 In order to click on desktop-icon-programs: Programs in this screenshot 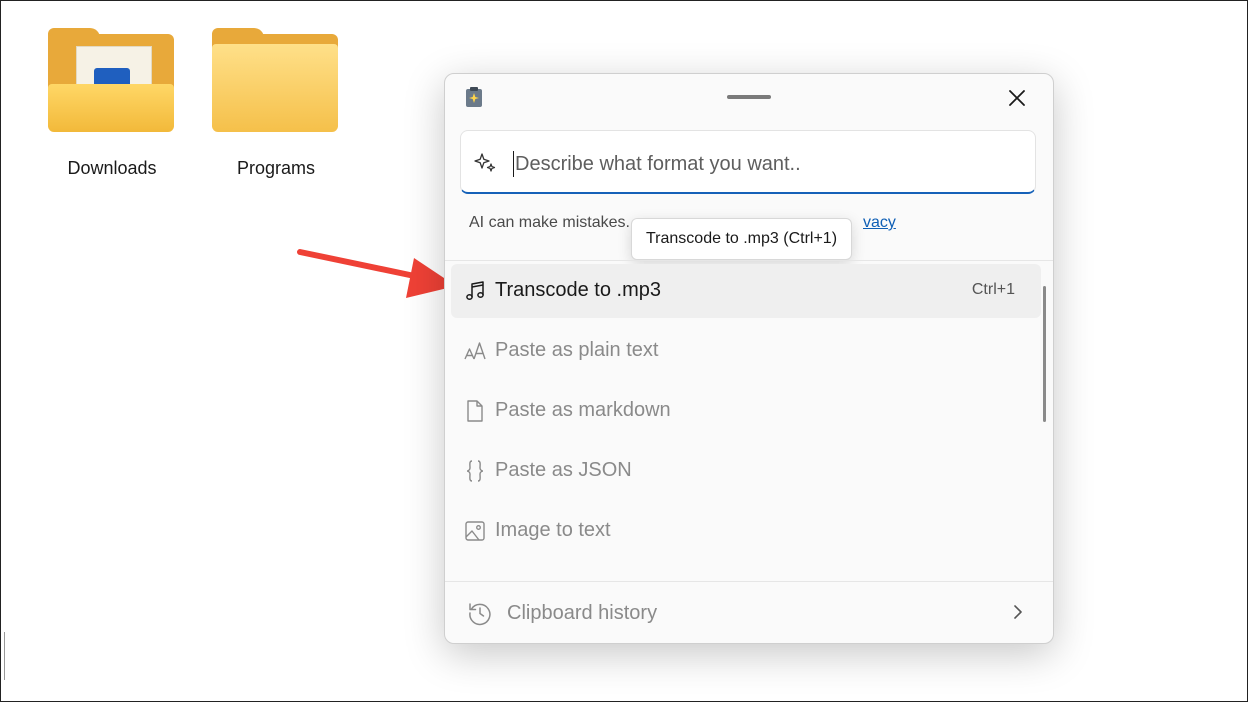, I will do `click(276, 103)`.